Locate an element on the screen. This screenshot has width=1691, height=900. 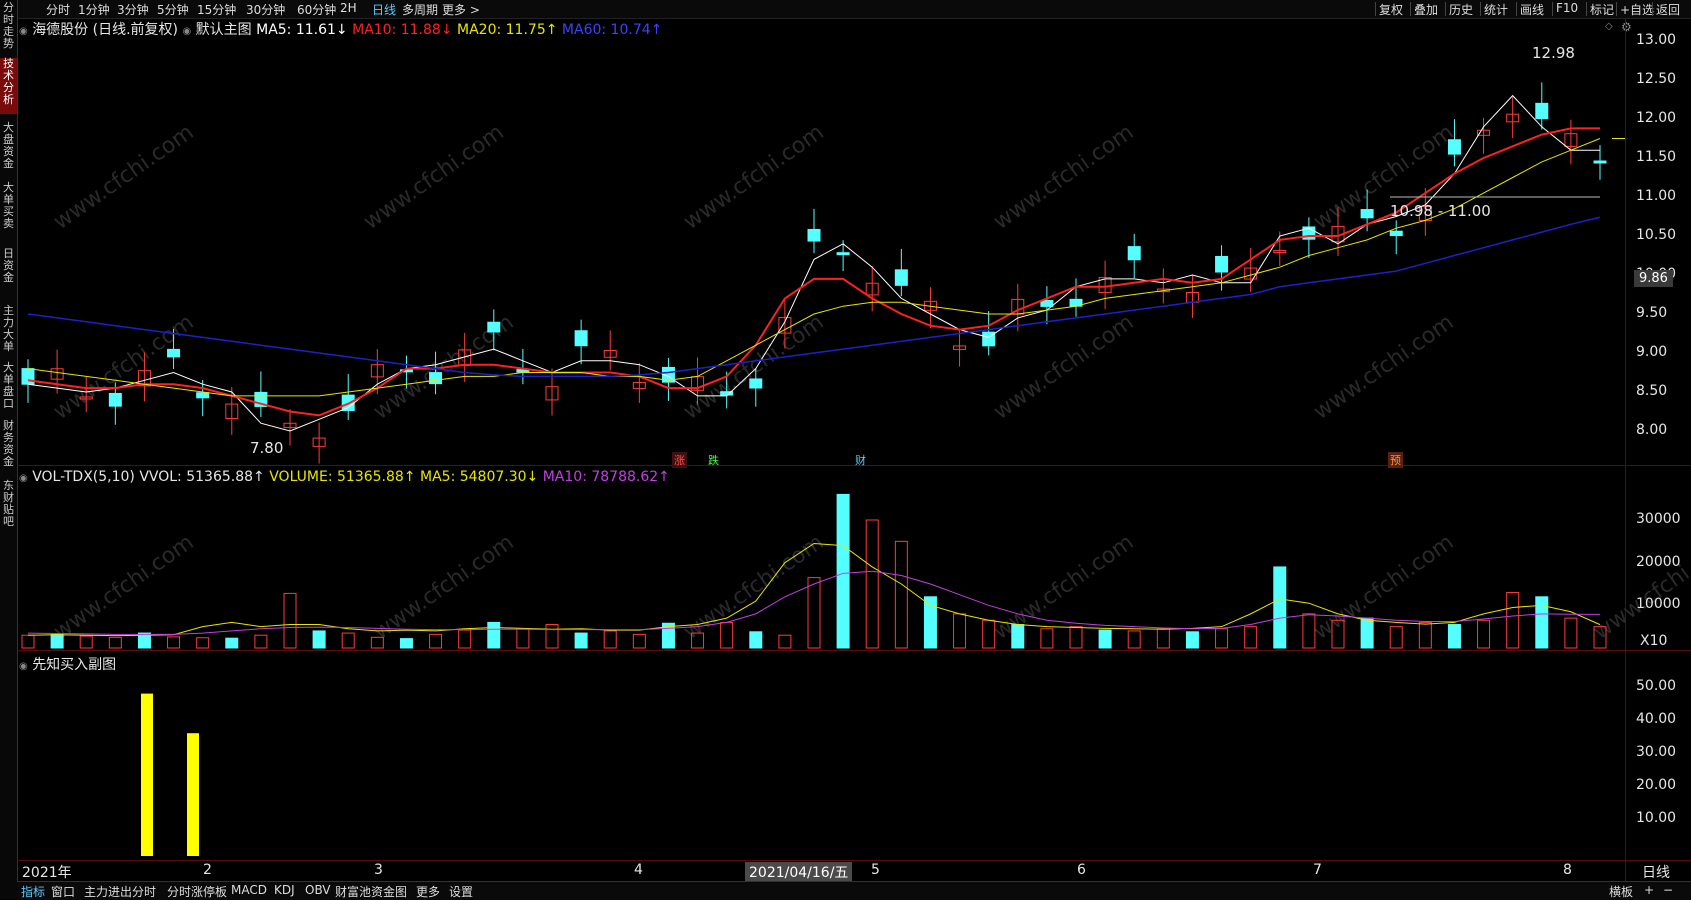
indicator-tab-3: 分时涨停板 is located at coordinates (197, 891).